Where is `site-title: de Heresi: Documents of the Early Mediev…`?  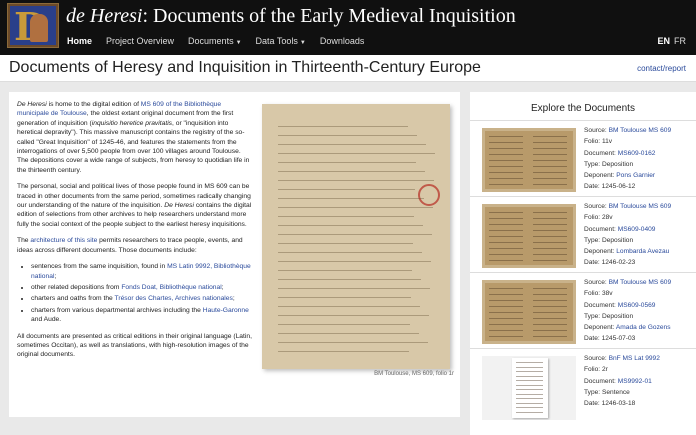 site-title: de Heresi: Documents of the Early Mediev… is located at coordinates (291, 16).